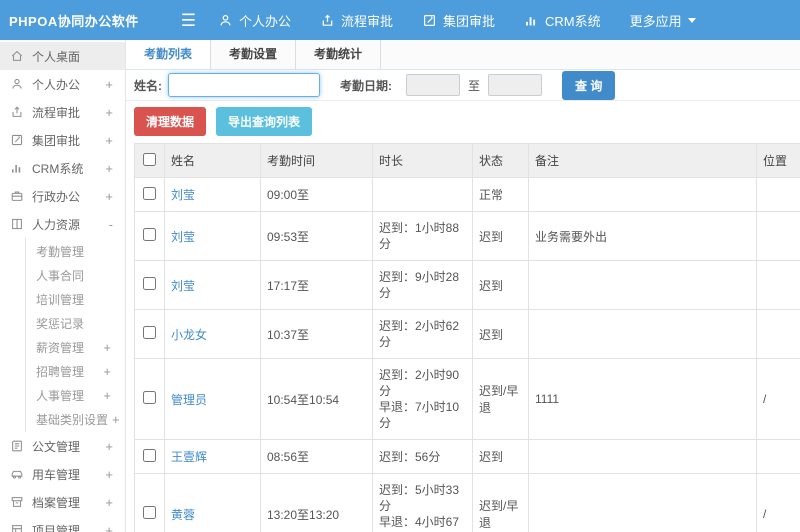  Describe the element at coordinates (62, 56) in the screenshot. I see `sidebar-item-personal-desktop: 个人桌面` at that location.